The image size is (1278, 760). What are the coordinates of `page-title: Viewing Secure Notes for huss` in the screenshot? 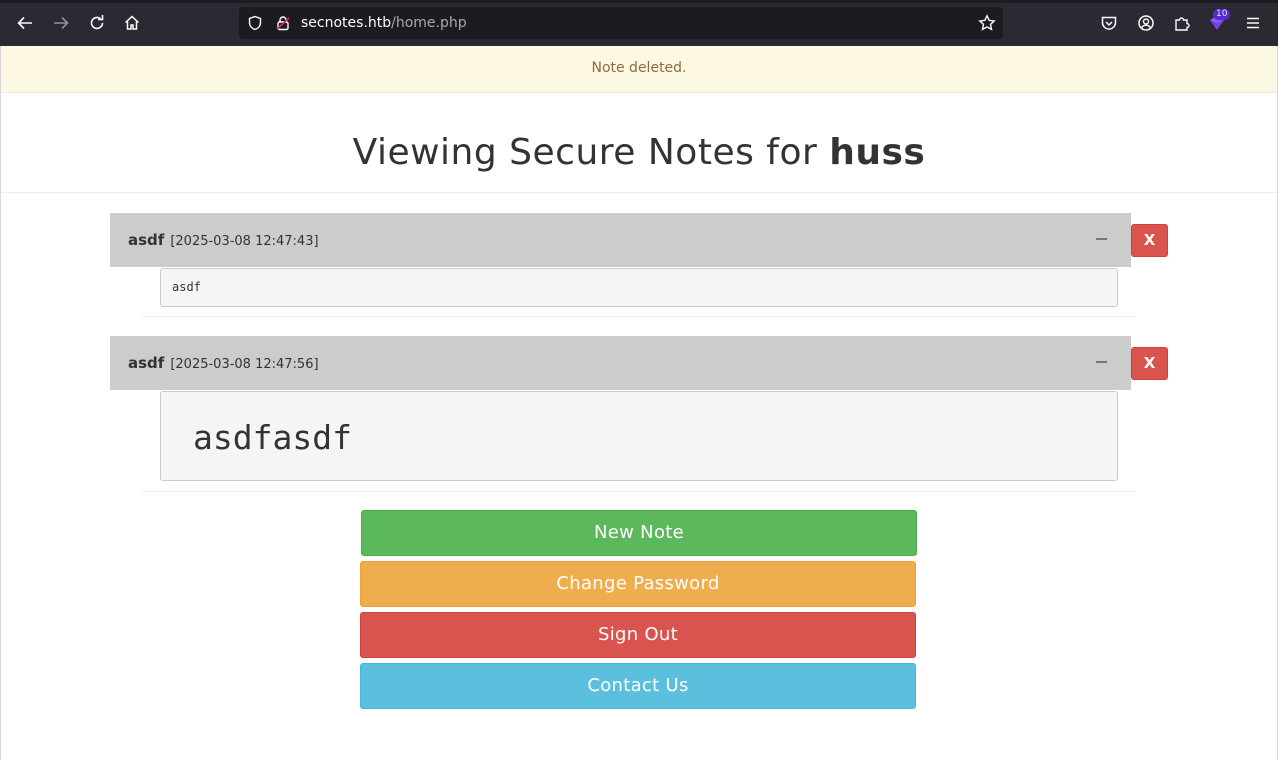 It's located at (639, 153).